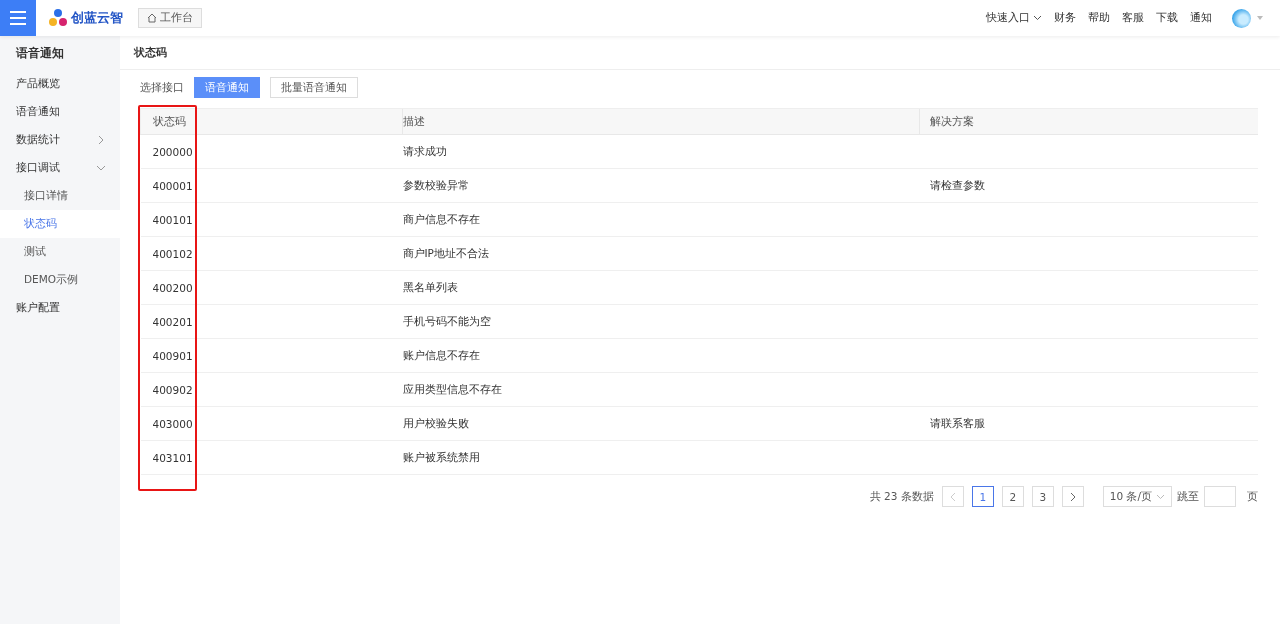  Describe the element at coordinates (60, 196) in the screenshot. I see `sidebar-item: 接口详情` at that location.